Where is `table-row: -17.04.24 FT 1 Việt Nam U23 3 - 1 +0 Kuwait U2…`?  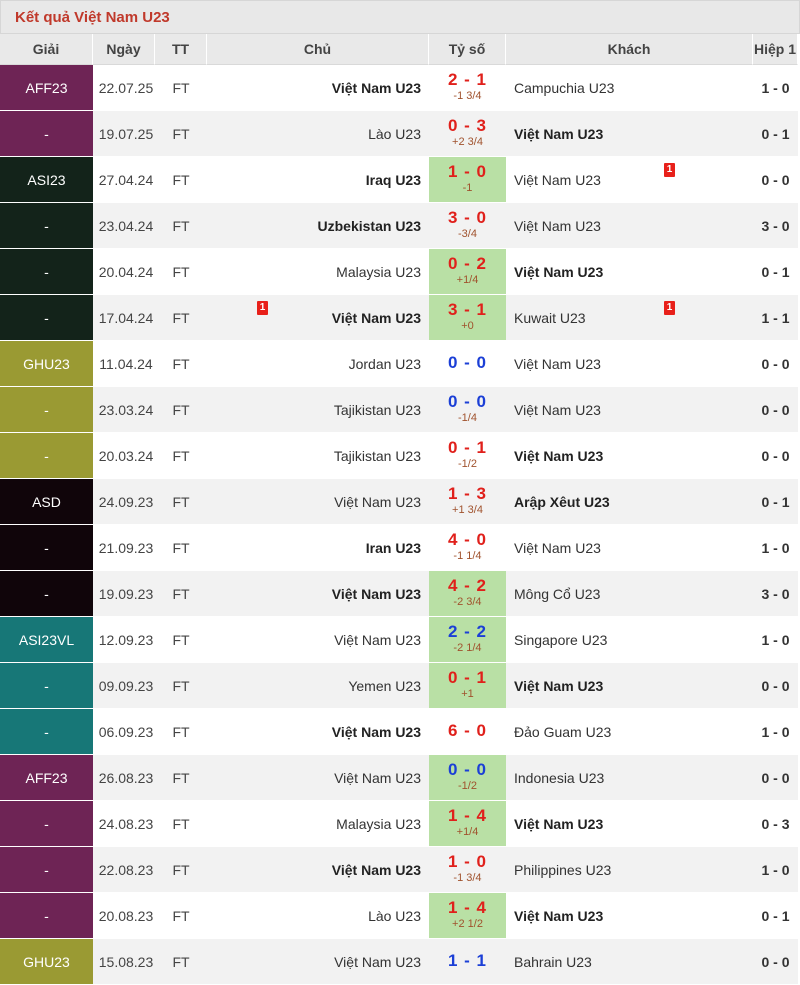 table-row: -17.04.24 FT 1 Việt Nam U23 3 - 1 +0 Kuwait U2… is located at coordinates (399, 318).